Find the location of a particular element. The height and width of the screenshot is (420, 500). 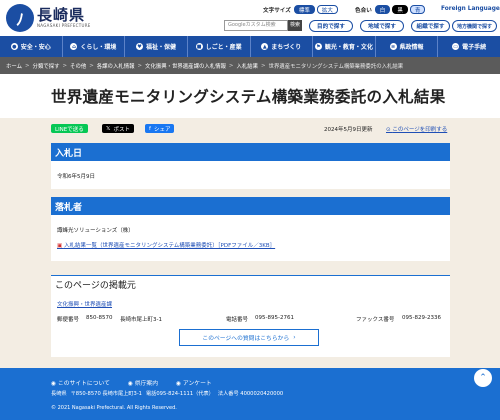

nav-item-living: ⌂ くらし・環境 is located at coordinates (94, 46).